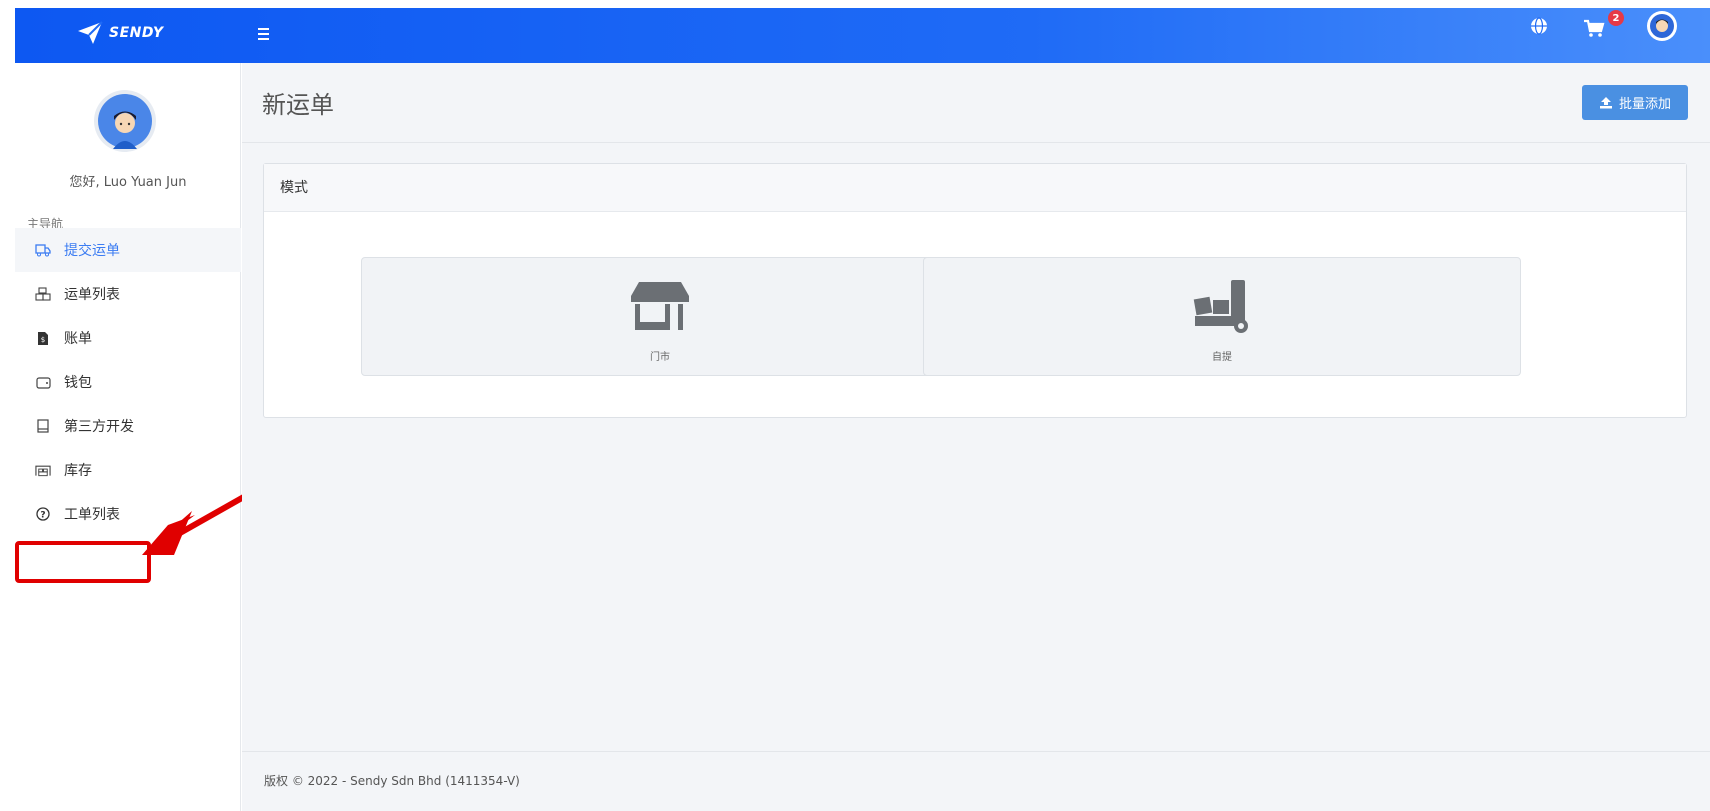  Describe the element at coordinates (78, 383) in the screenshot. I see `sidebar-item-label: 钱包` at that location.